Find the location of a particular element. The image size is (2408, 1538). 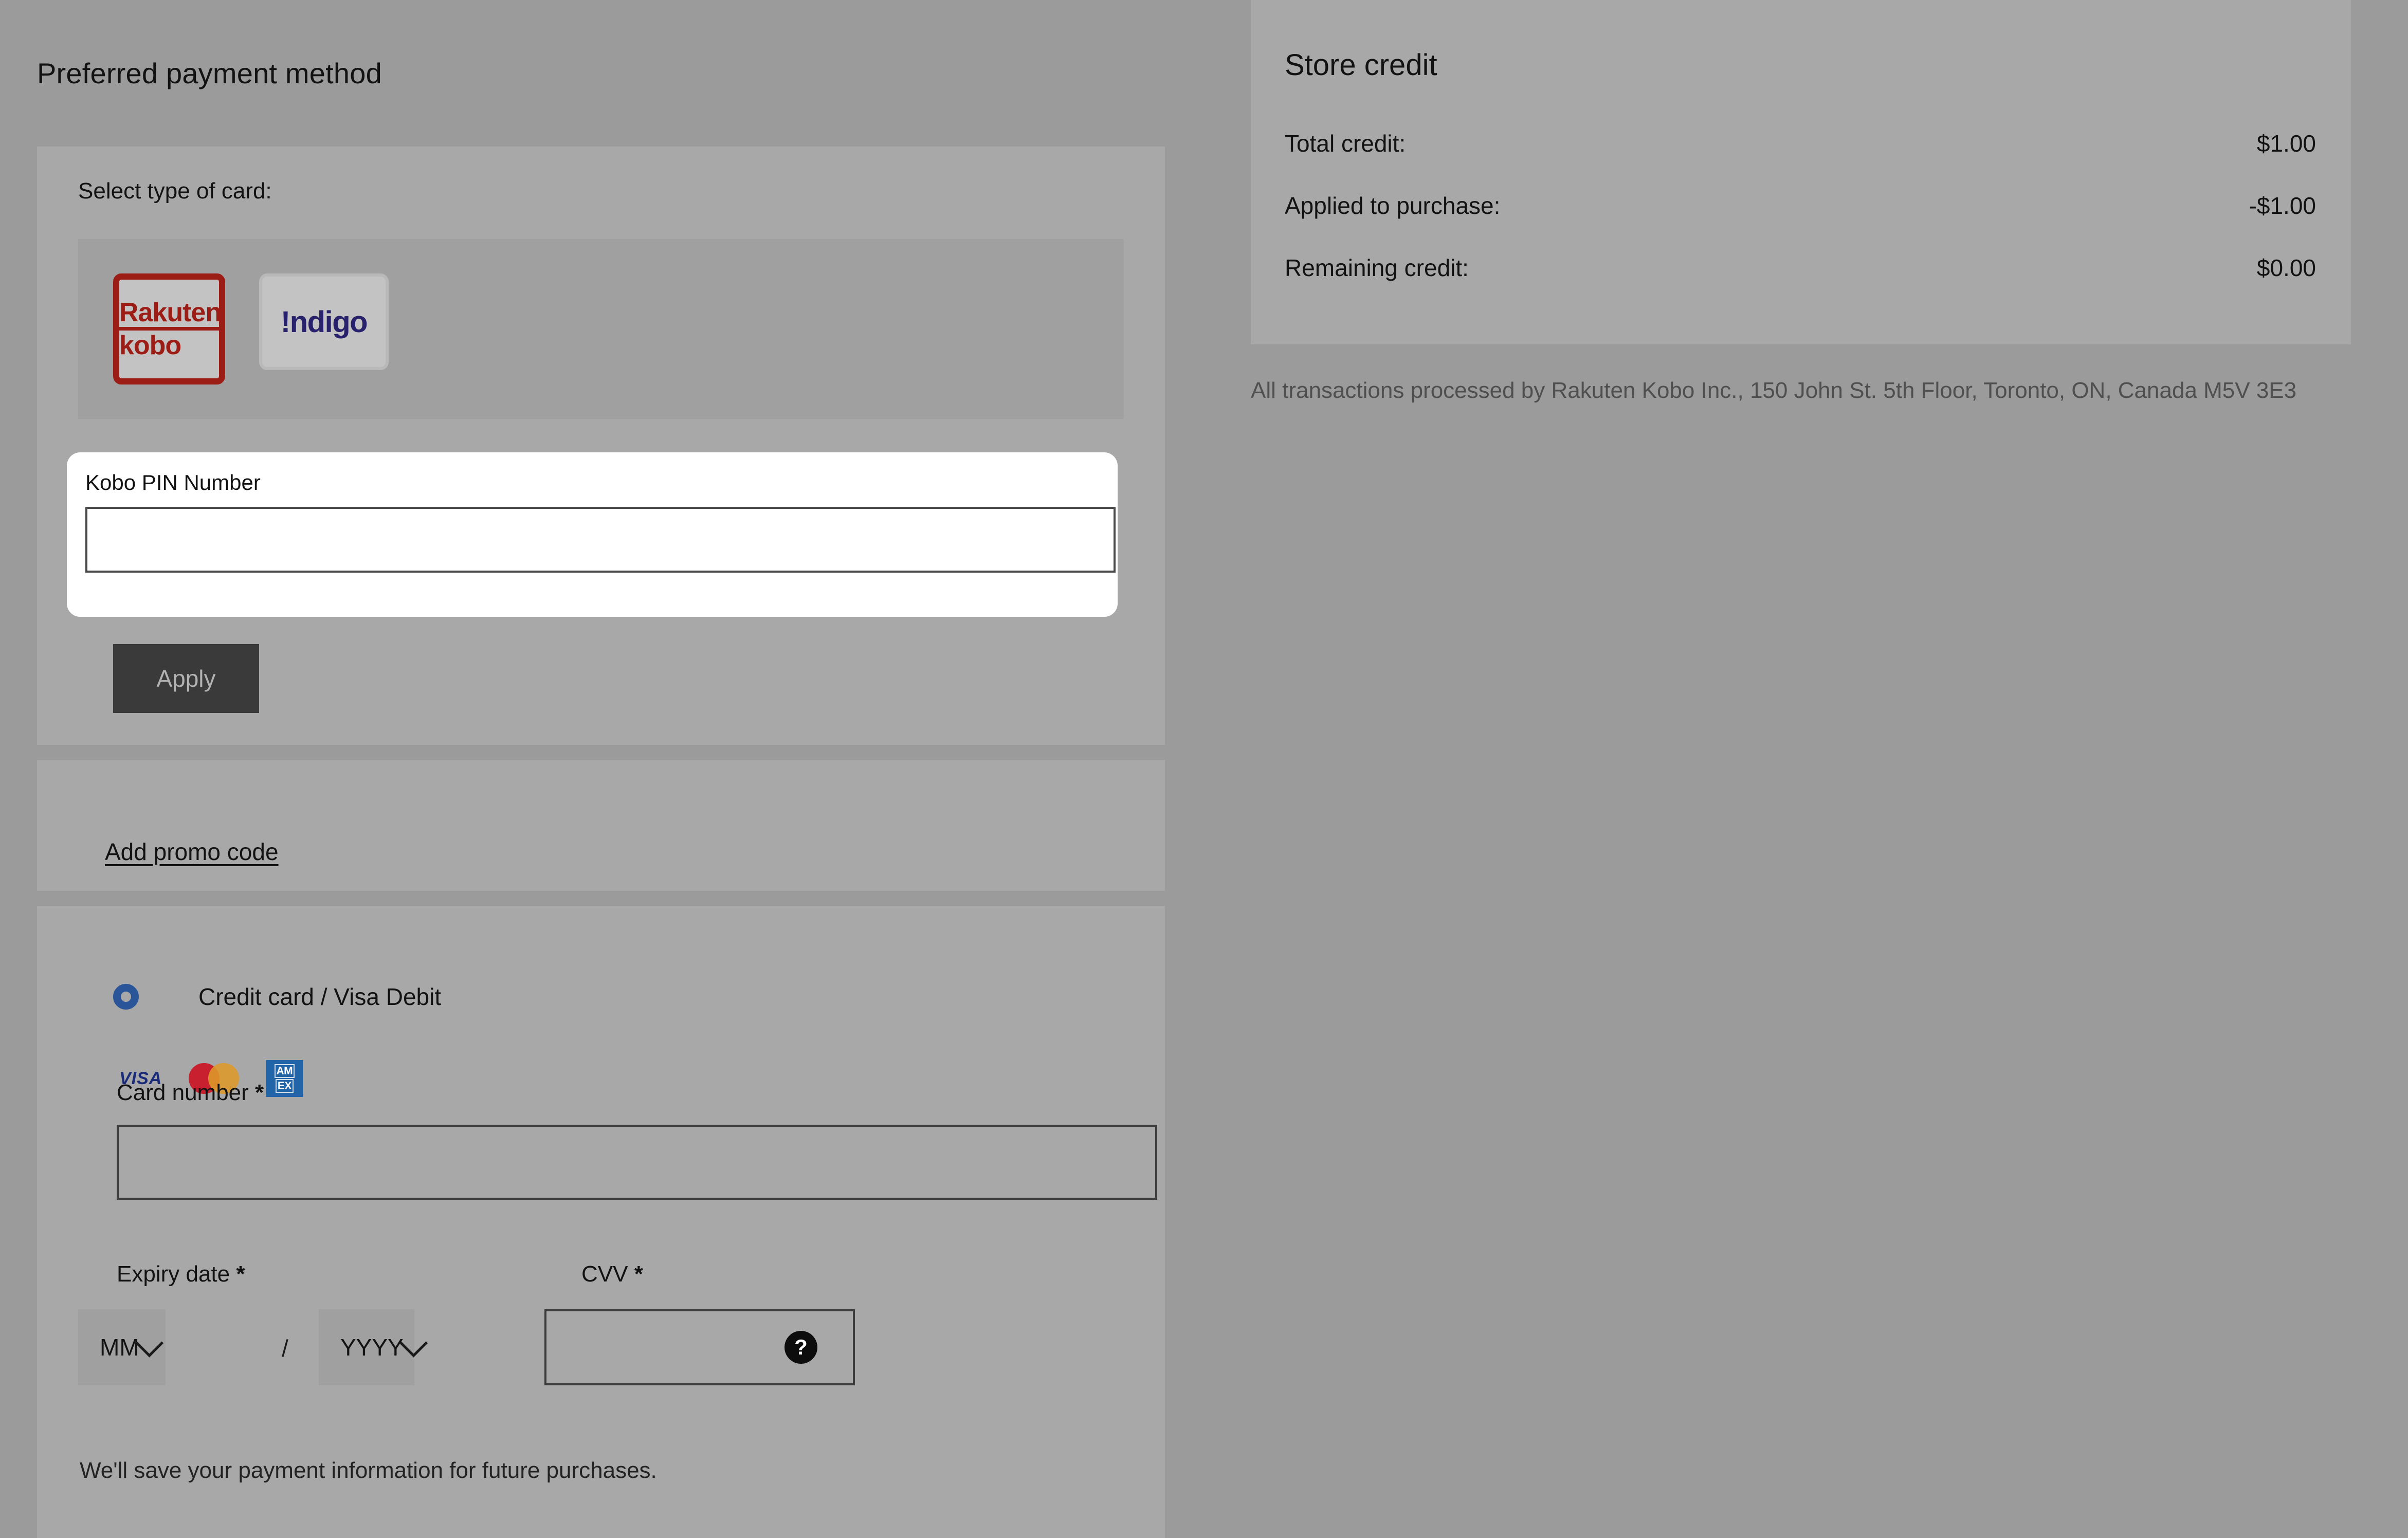

cvv-label-text: CVV is located at coordinates (604, 1274).